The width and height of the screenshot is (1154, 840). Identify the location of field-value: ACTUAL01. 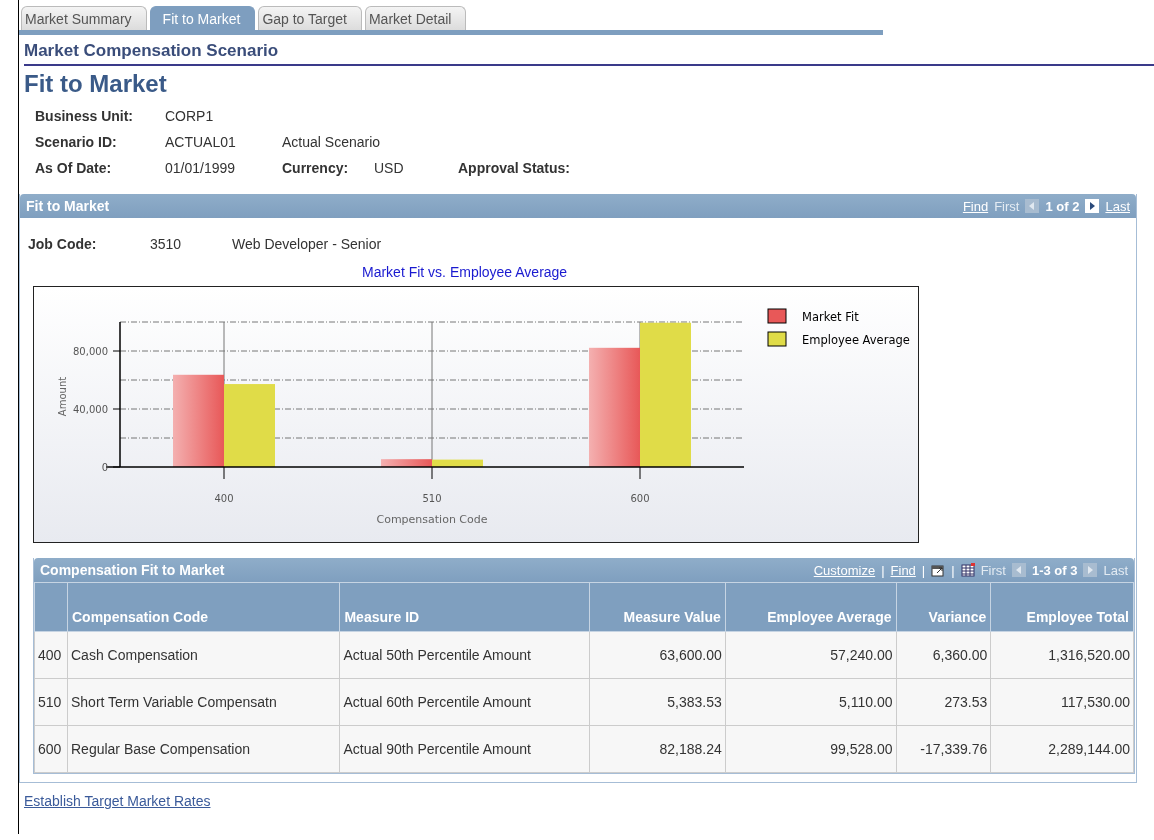
(201, 142).